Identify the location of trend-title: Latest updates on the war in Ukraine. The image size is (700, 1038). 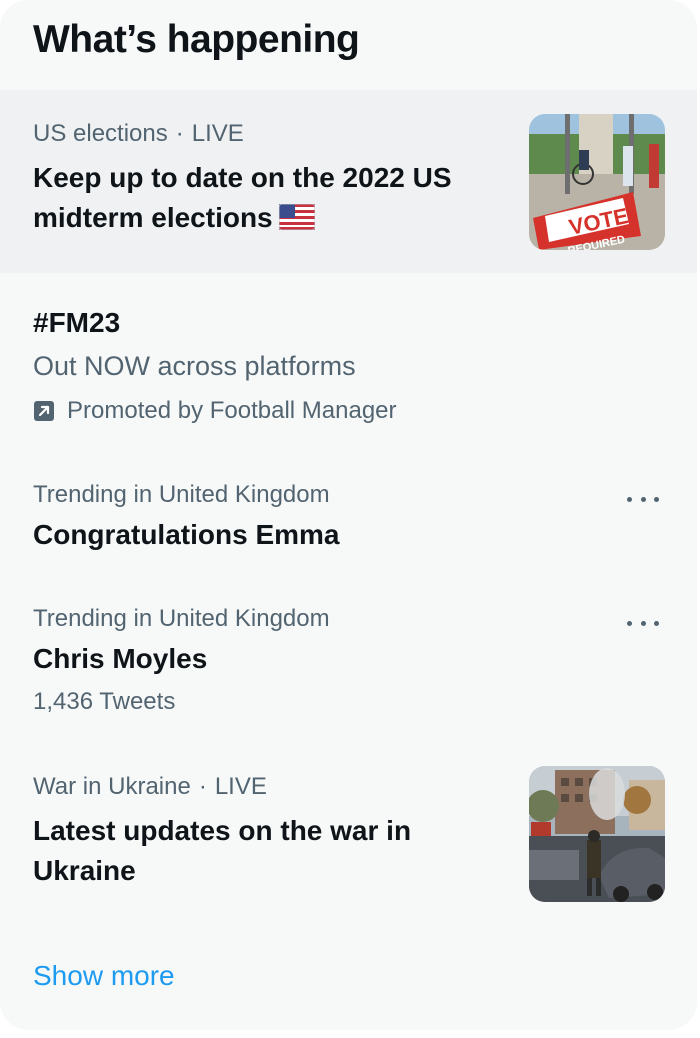
(268, 851).